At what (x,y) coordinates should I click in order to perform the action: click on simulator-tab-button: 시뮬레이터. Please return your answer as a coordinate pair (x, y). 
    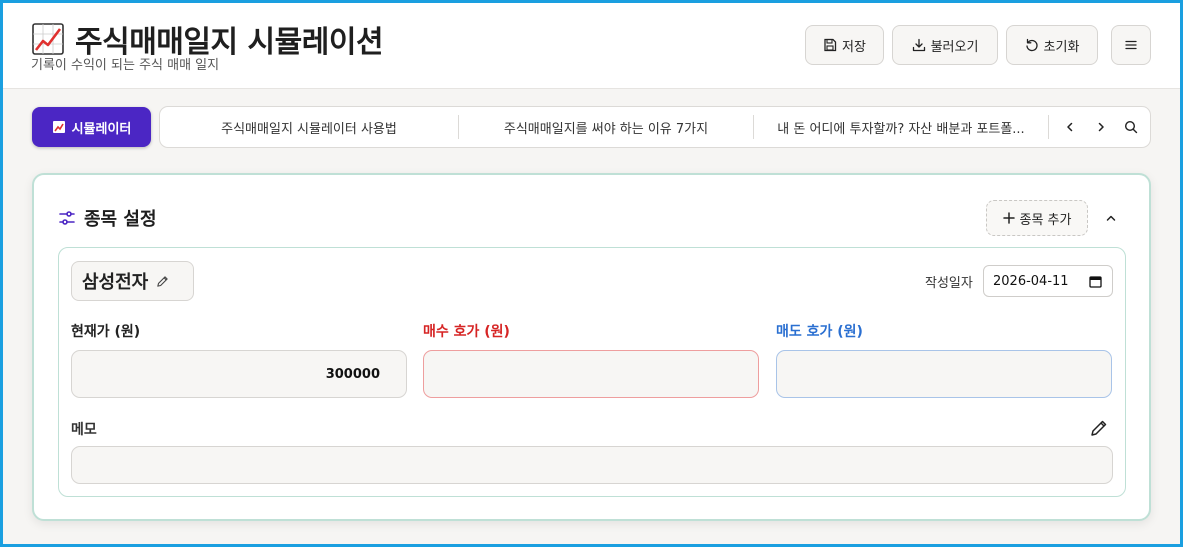
    Looking at the image, I should click on (91, 127).